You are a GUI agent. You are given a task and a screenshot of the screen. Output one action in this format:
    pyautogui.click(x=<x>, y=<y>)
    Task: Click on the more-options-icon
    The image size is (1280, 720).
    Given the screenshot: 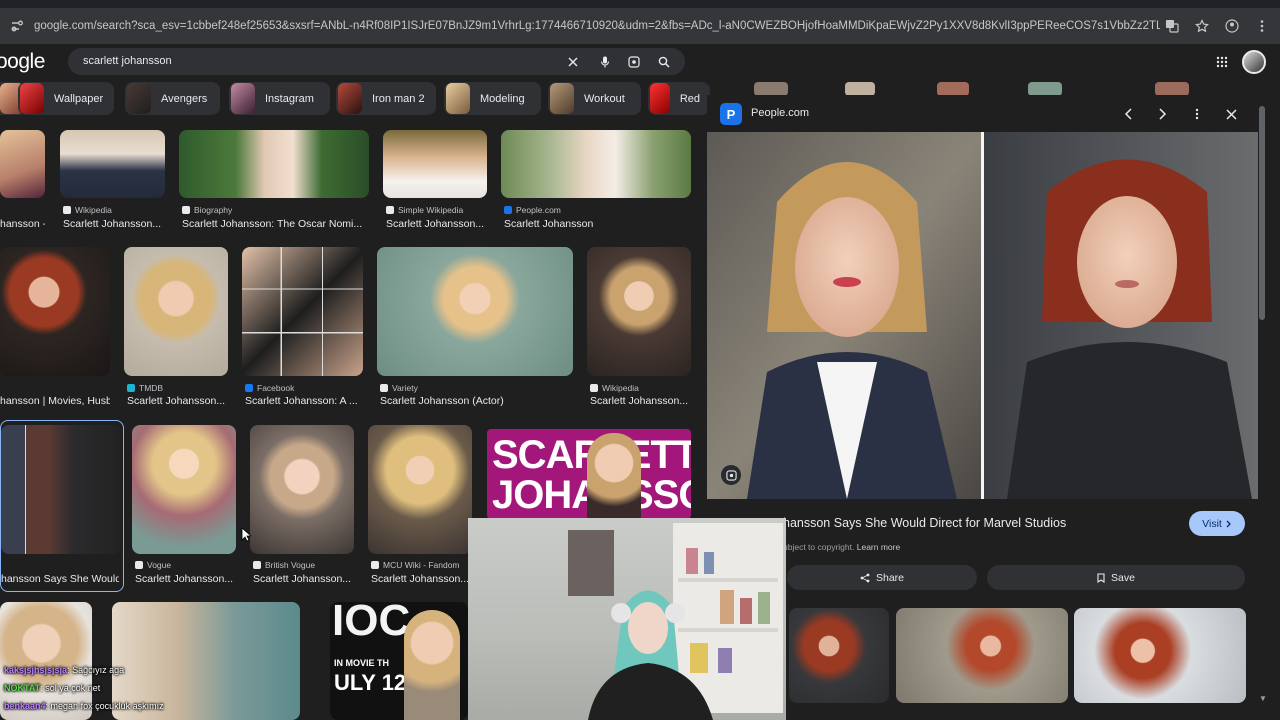 What is the action you would take?
    pyautogui.click(x=1197, y=114)
    